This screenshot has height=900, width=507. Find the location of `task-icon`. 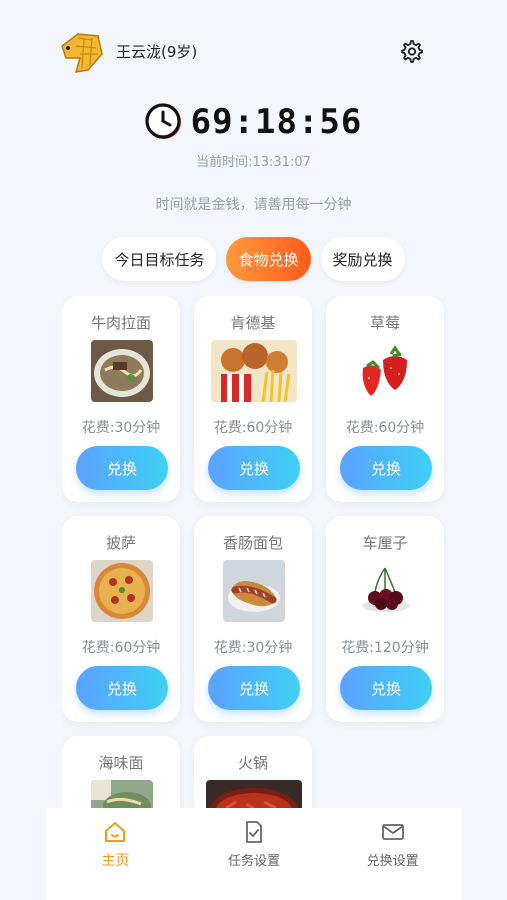

task-icon is located at coordinates (254, 832).